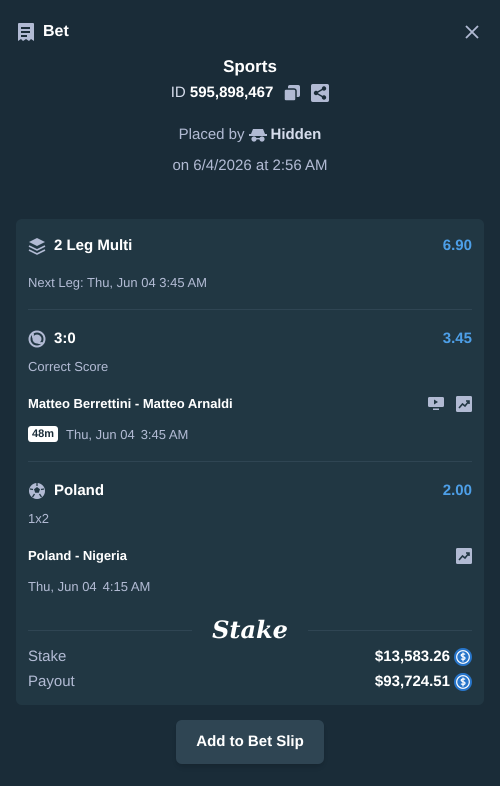 This screenshot has height=786, width=500. I want to click on add-to-bet-slip-button: Add to Bet Slip, so click(250, 742).